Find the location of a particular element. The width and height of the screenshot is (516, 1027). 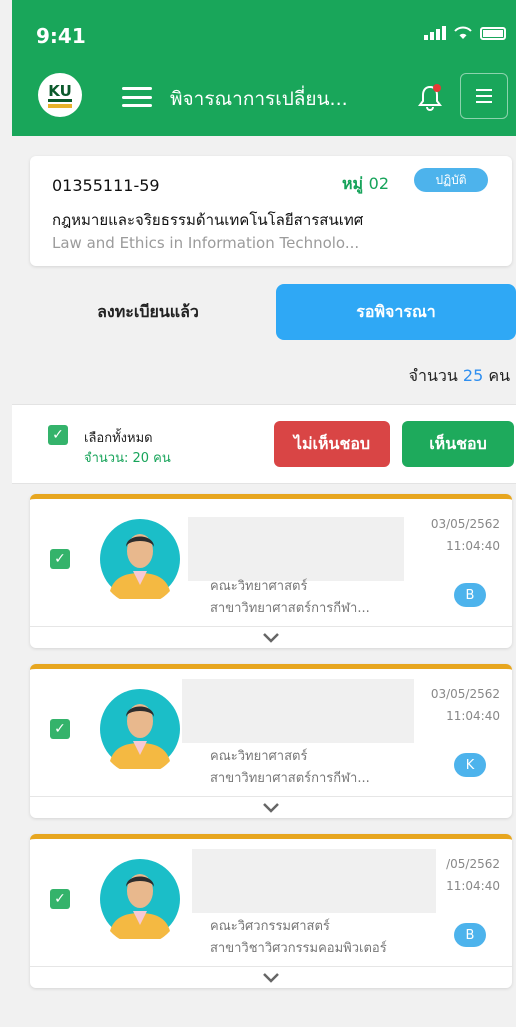

total-count: จำนวน 25 คน is located at coordinates (459, 375).